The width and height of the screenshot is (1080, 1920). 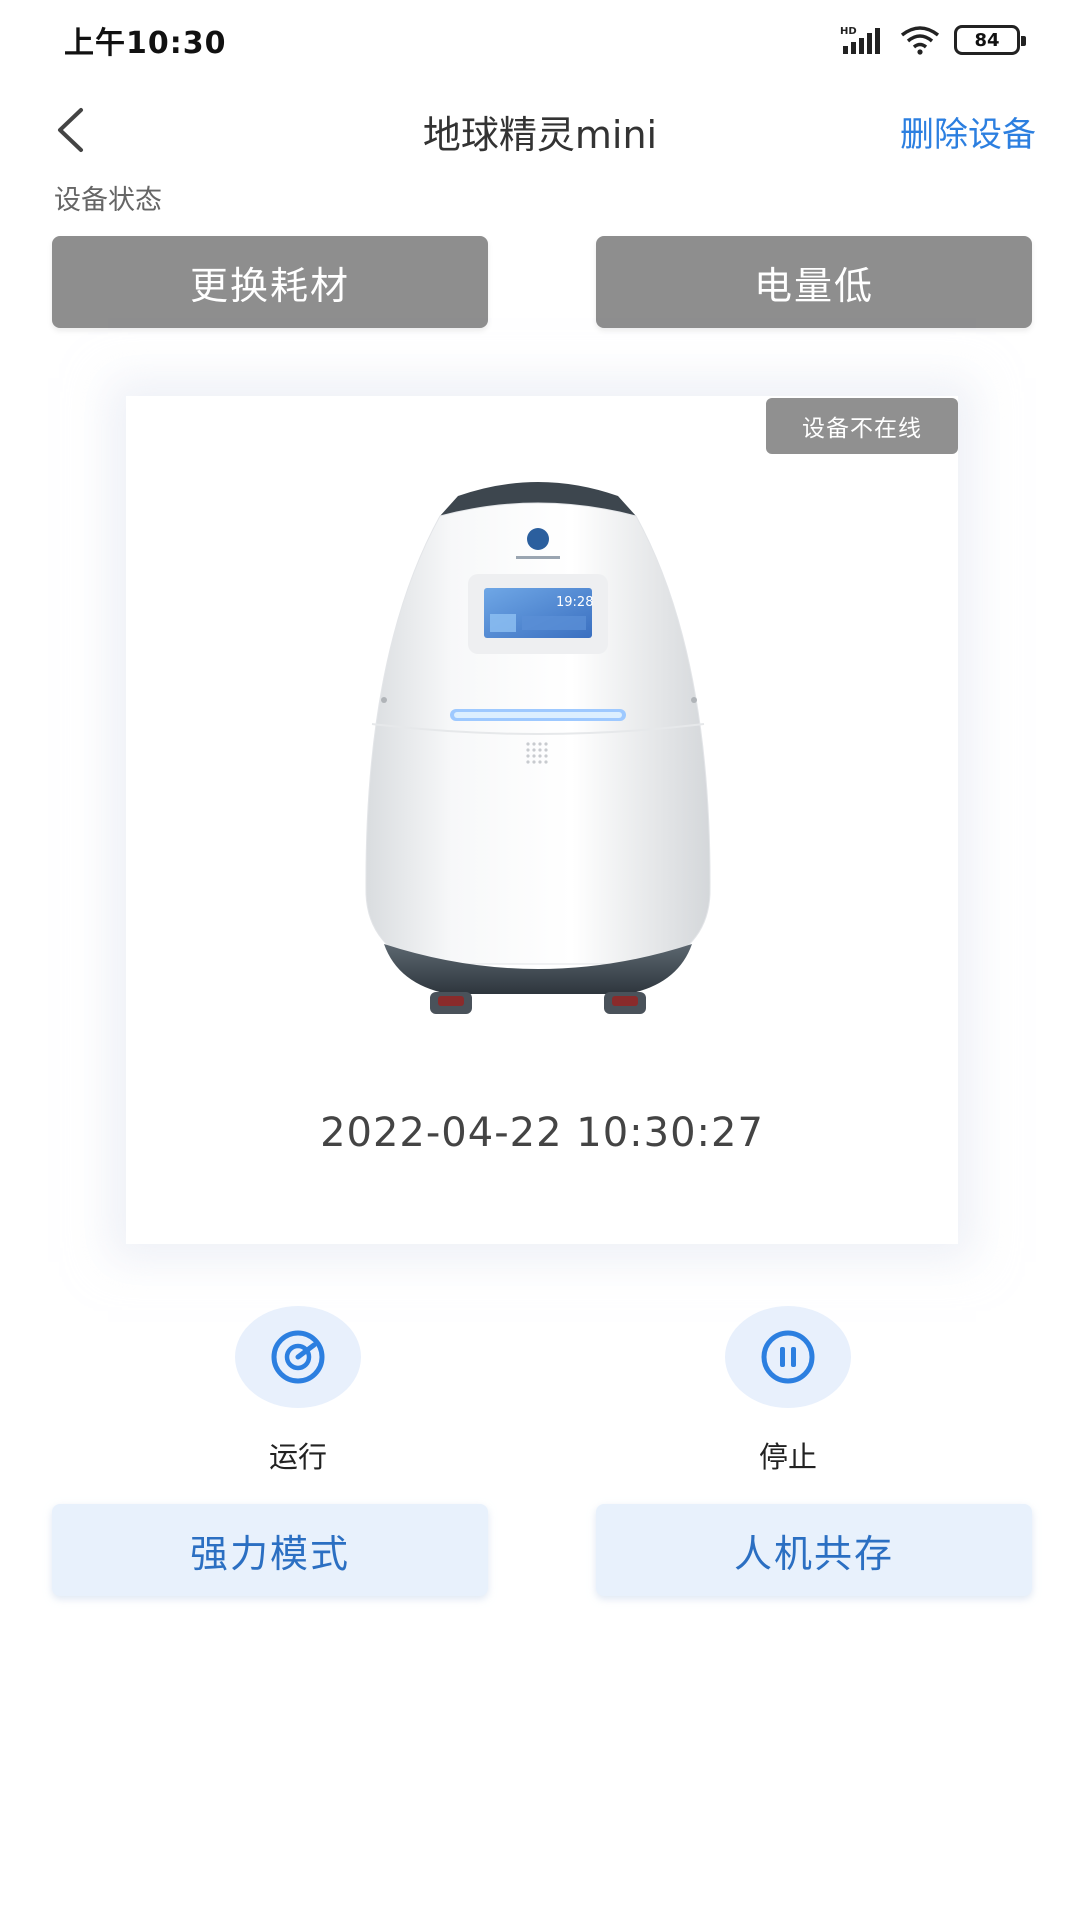 I want to click on power-mode-button: 强力模式, so click(x=270, y=1550).